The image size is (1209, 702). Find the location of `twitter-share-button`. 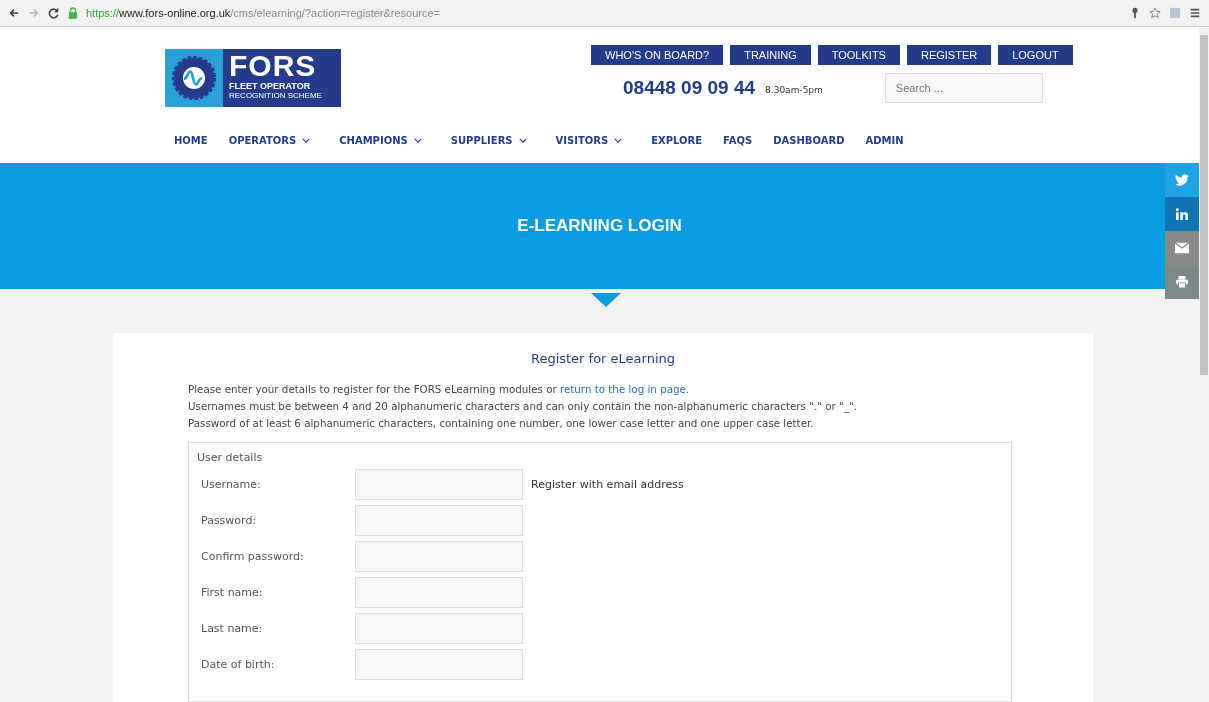

twitter-share-button is located at coordinates (1182, 180).